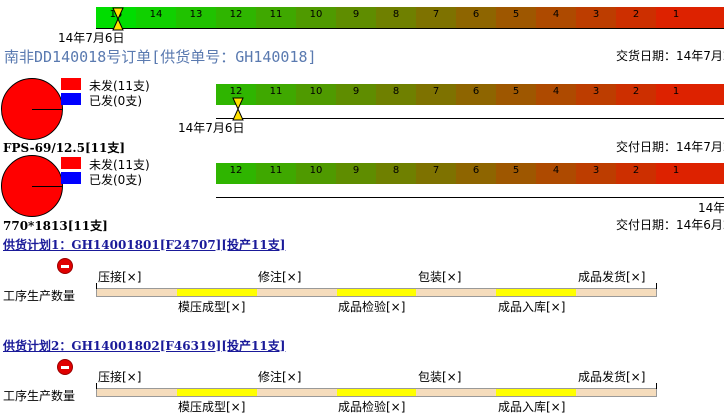 The image size is (724, 415). I want to click on supply-plan-1-link: 供货计划1：GH14001801[F24707][投产11支], so click(144, 244).